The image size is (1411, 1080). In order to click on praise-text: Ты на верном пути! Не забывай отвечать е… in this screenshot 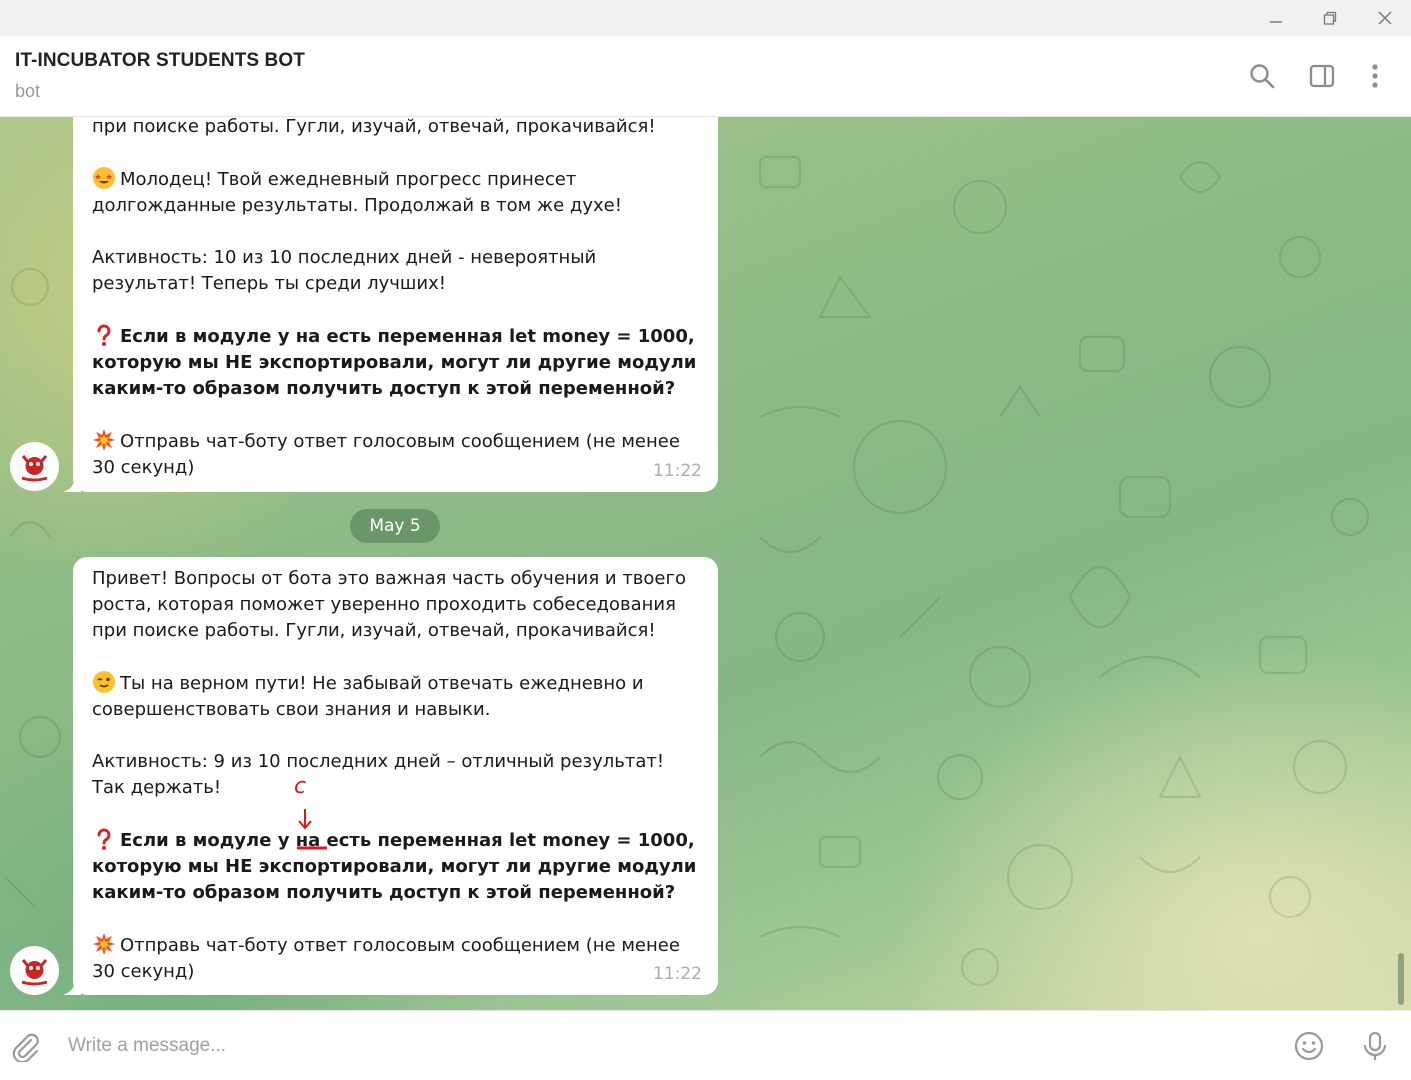, I will do `click(368, 696)`.